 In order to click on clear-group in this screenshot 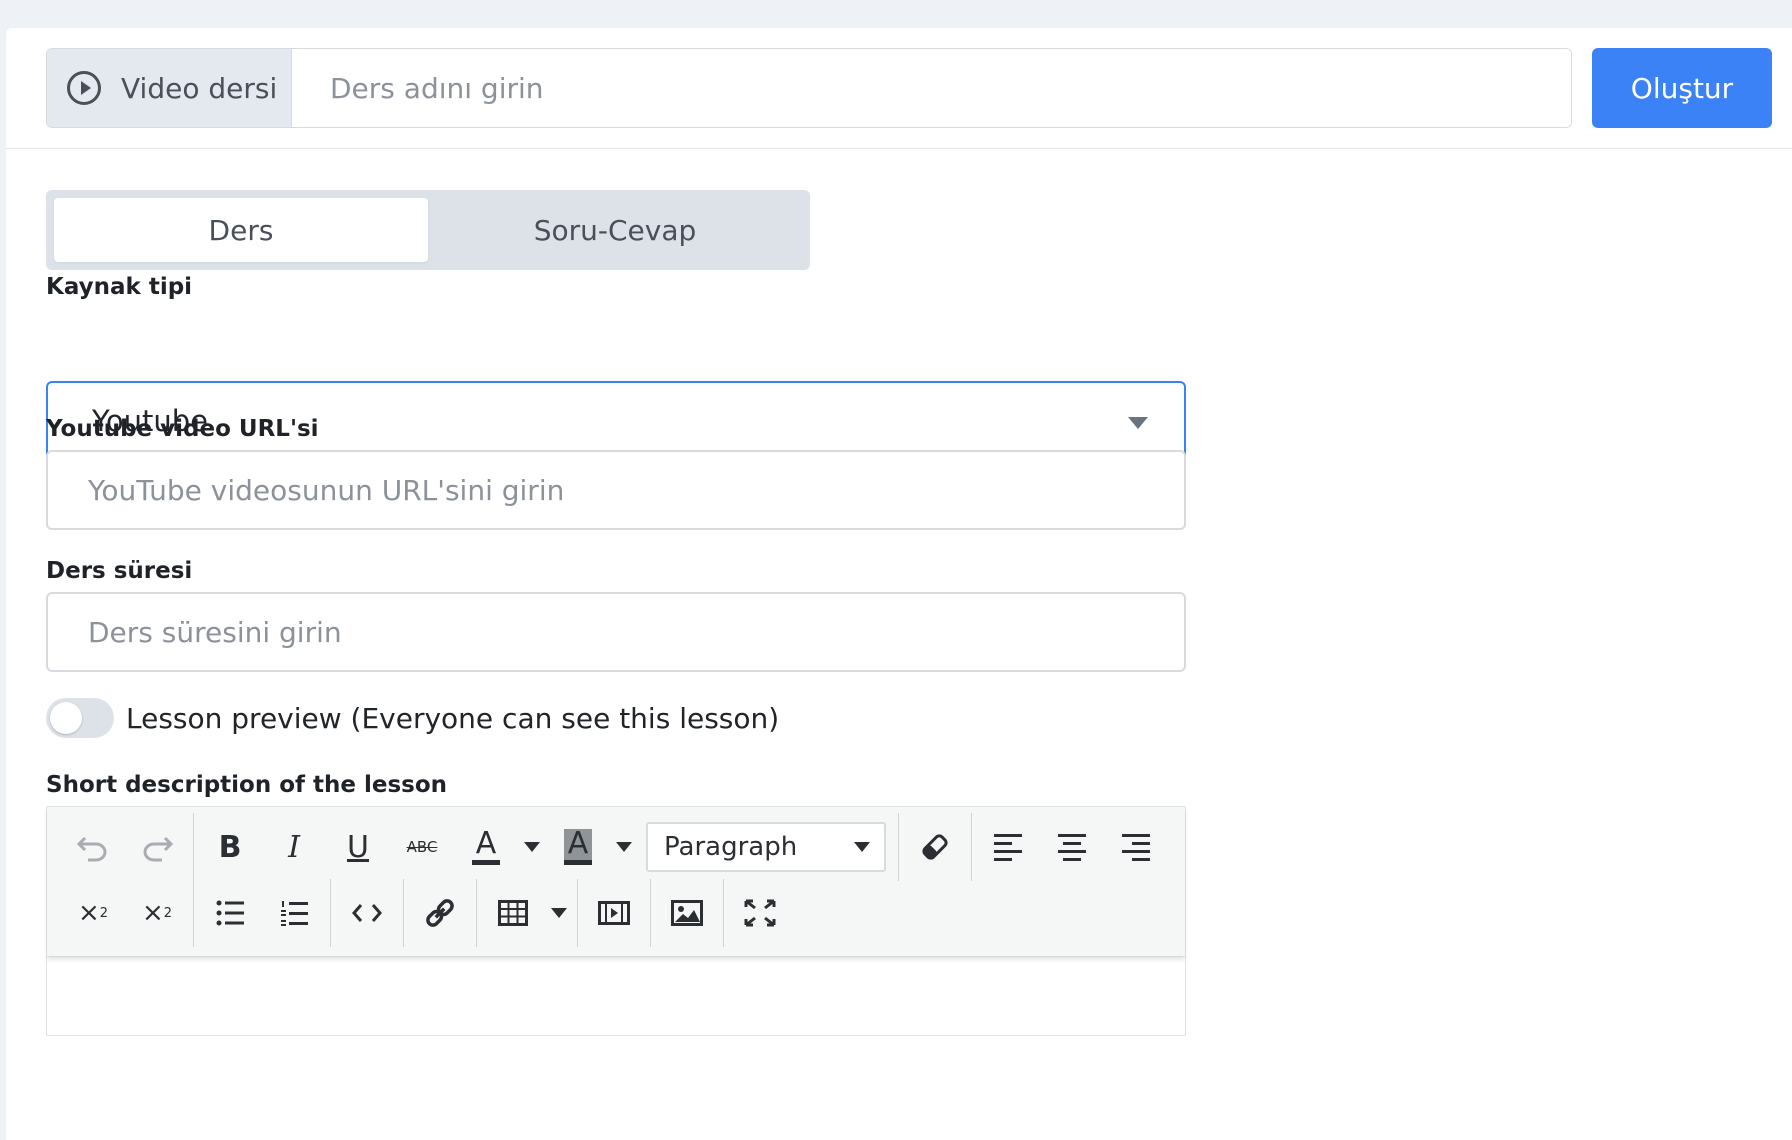, I will do `click(935, 847)`.